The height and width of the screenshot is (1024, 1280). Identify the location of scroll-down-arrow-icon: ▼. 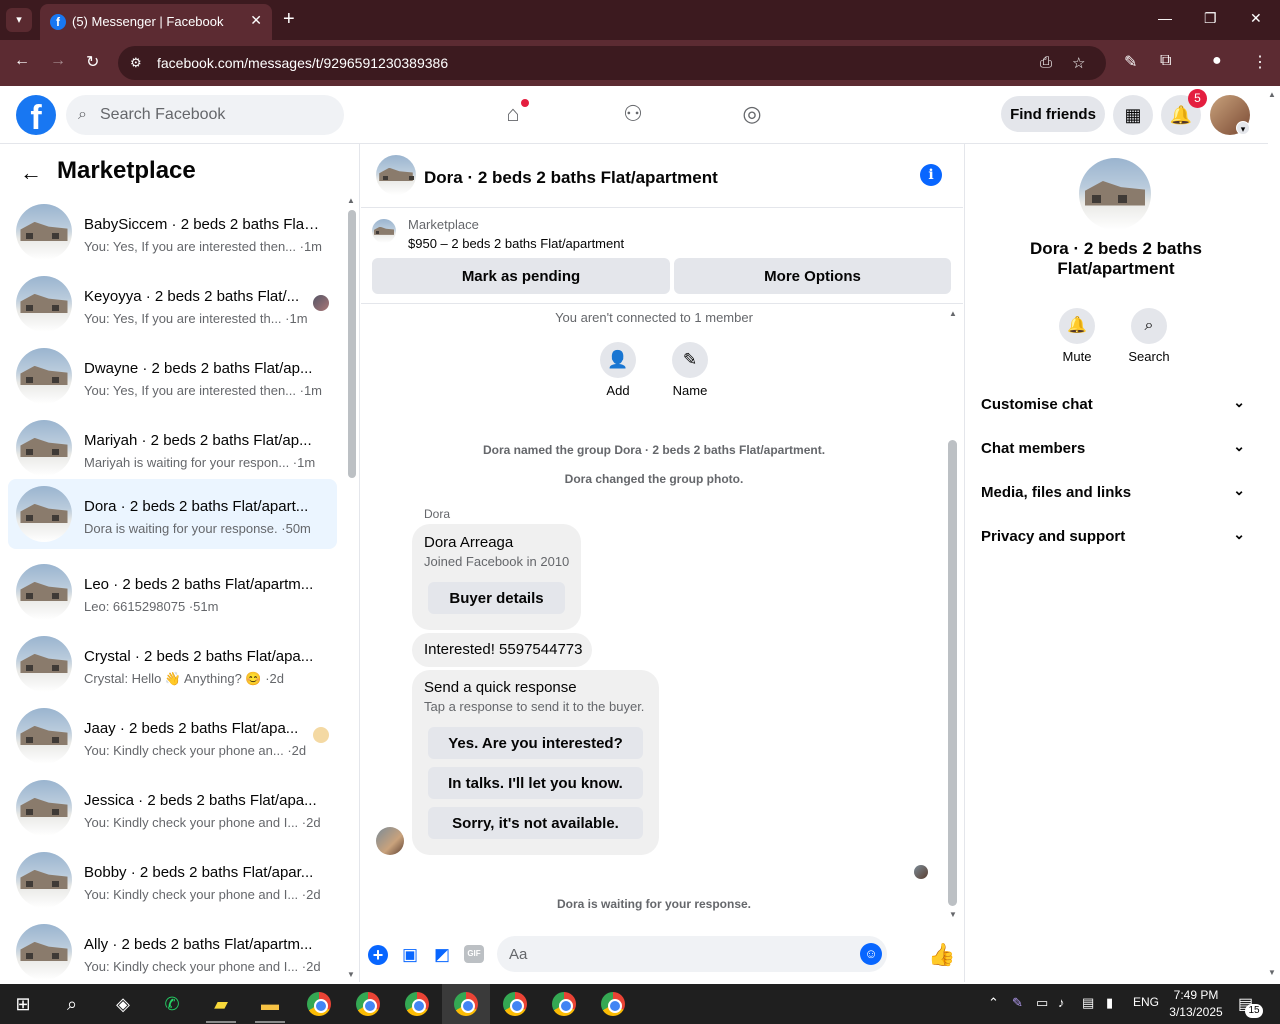
(351, 974).